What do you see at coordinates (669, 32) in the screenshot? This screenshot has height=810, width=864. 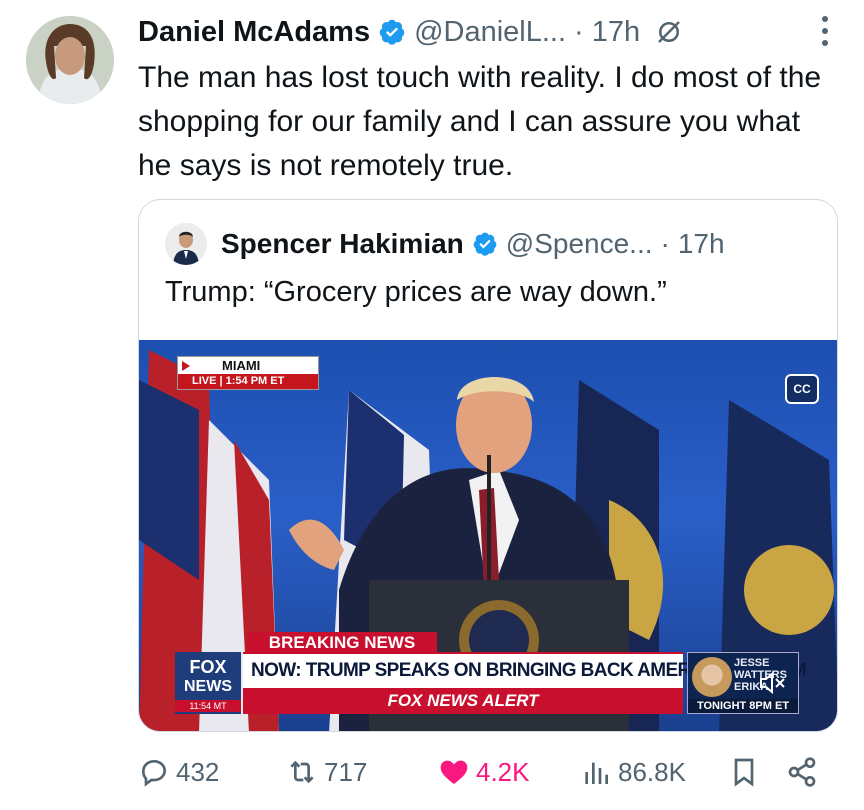 I see `grok-icon` at bounding box center [669, 32].